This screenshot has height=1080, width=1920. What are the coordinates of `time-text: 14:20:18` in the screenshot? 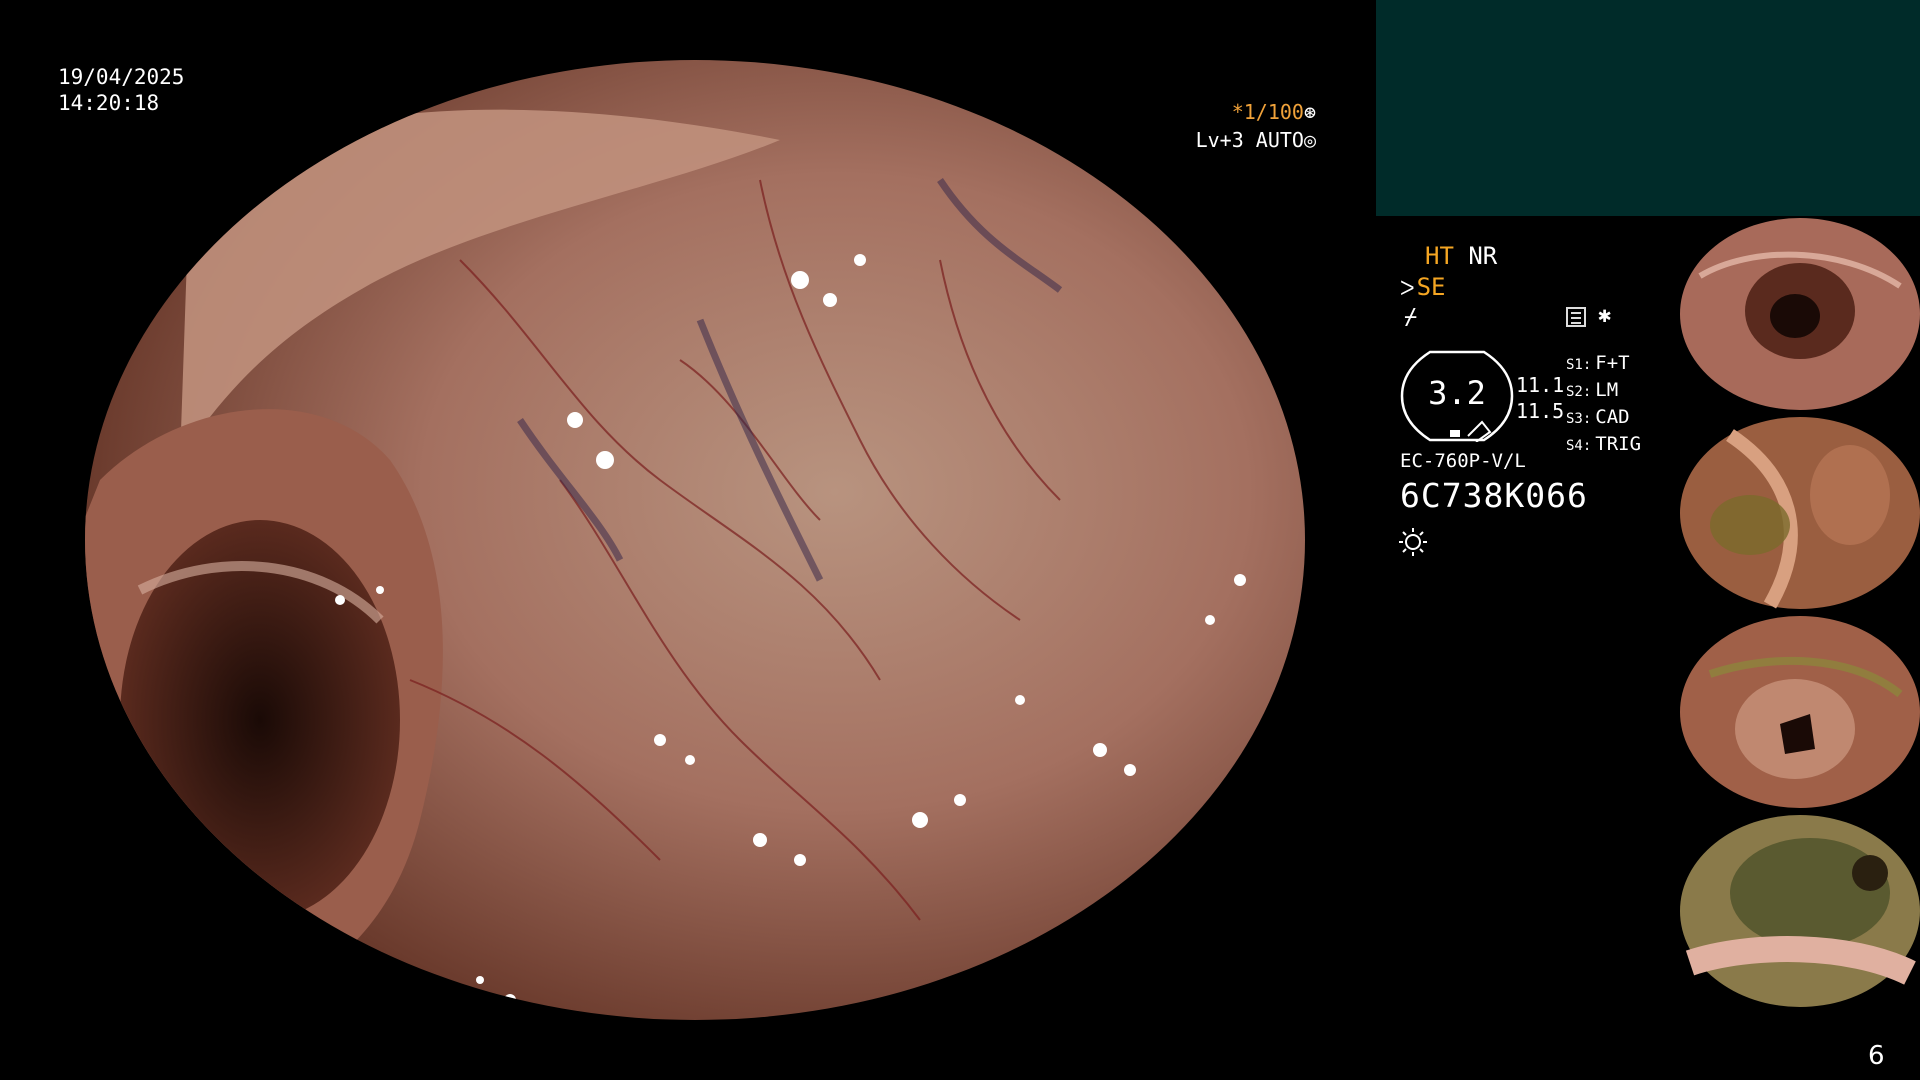 It's located at (109, 103).